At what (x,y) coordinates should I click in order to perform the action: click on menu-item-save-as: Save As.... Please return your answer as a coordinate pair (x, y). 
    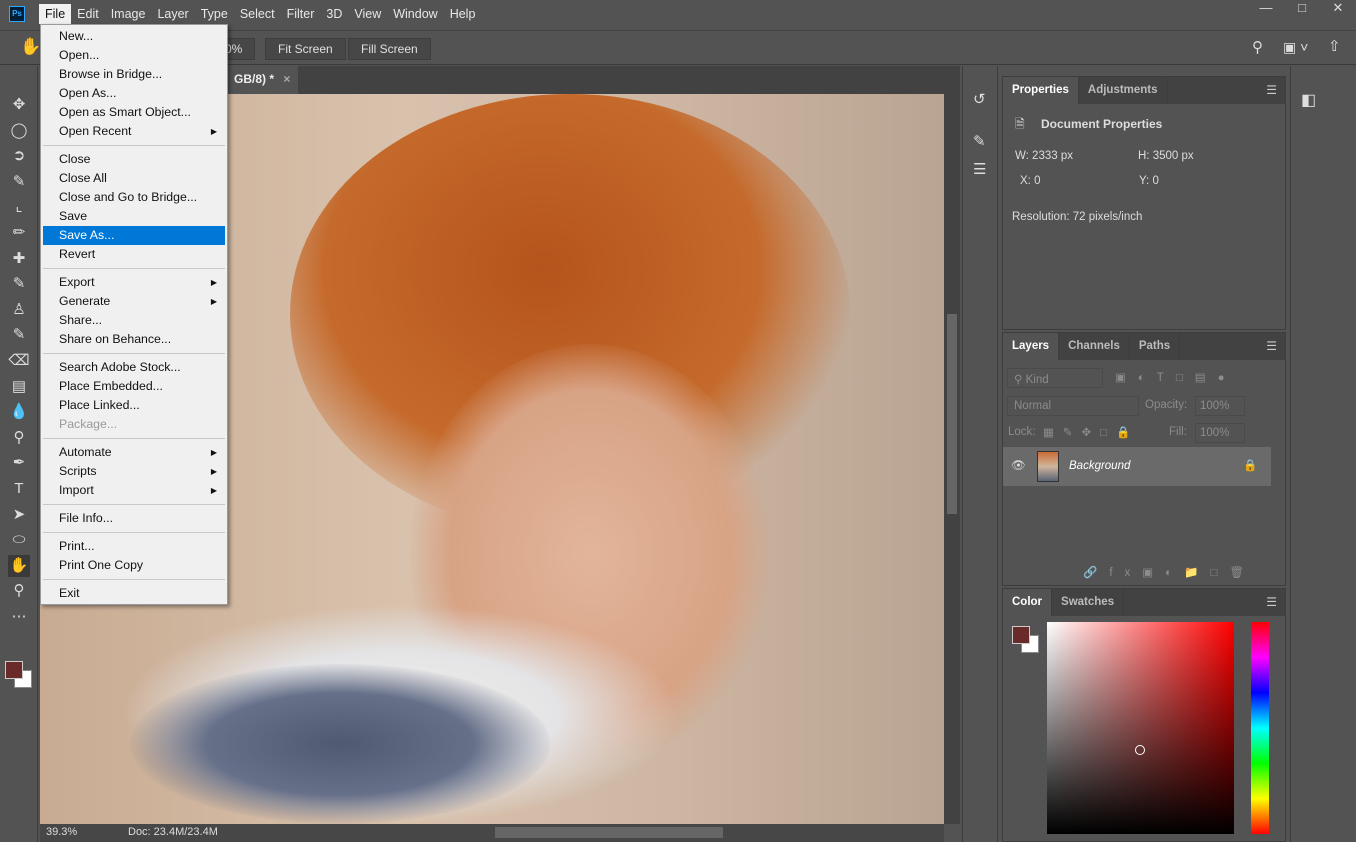
    Looking at the image, I should click on (134, 235).